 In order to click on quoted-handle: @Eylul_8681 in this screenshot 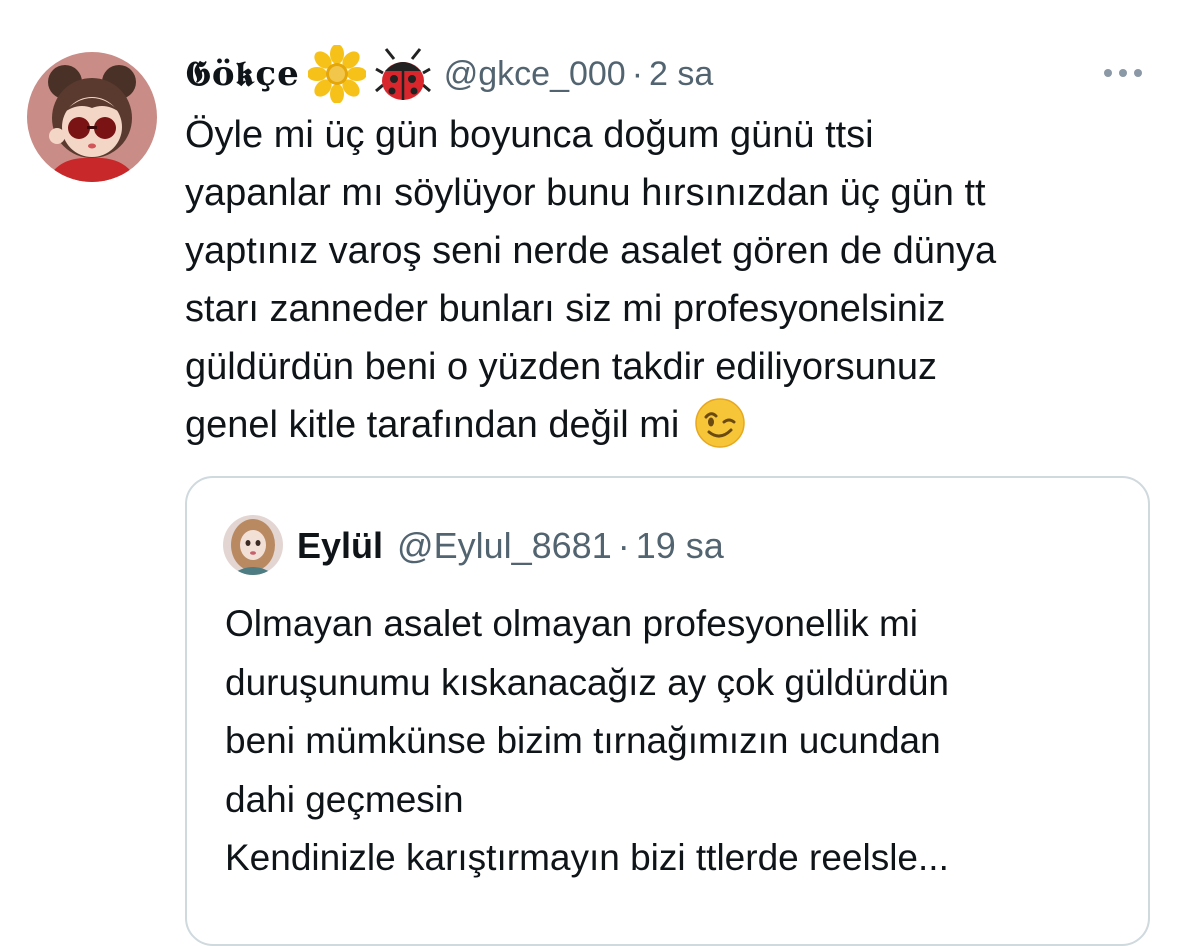, I will do `click(504, 546)`.